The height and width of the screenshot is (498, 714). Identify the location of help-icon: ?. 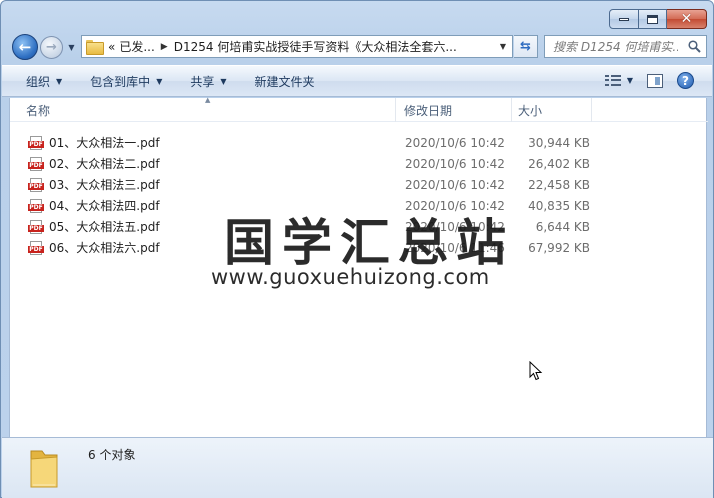
(685, 80).